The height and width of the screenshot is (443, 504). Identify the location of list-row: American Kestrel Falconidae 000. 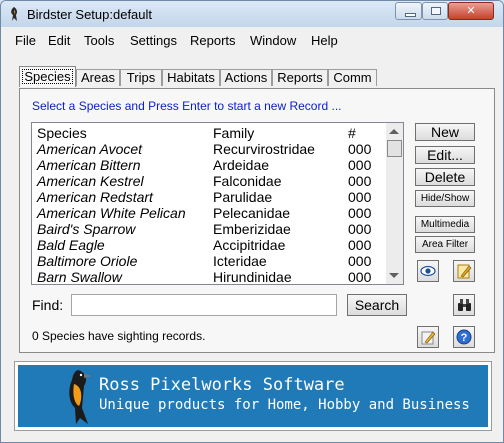
(209, 181).